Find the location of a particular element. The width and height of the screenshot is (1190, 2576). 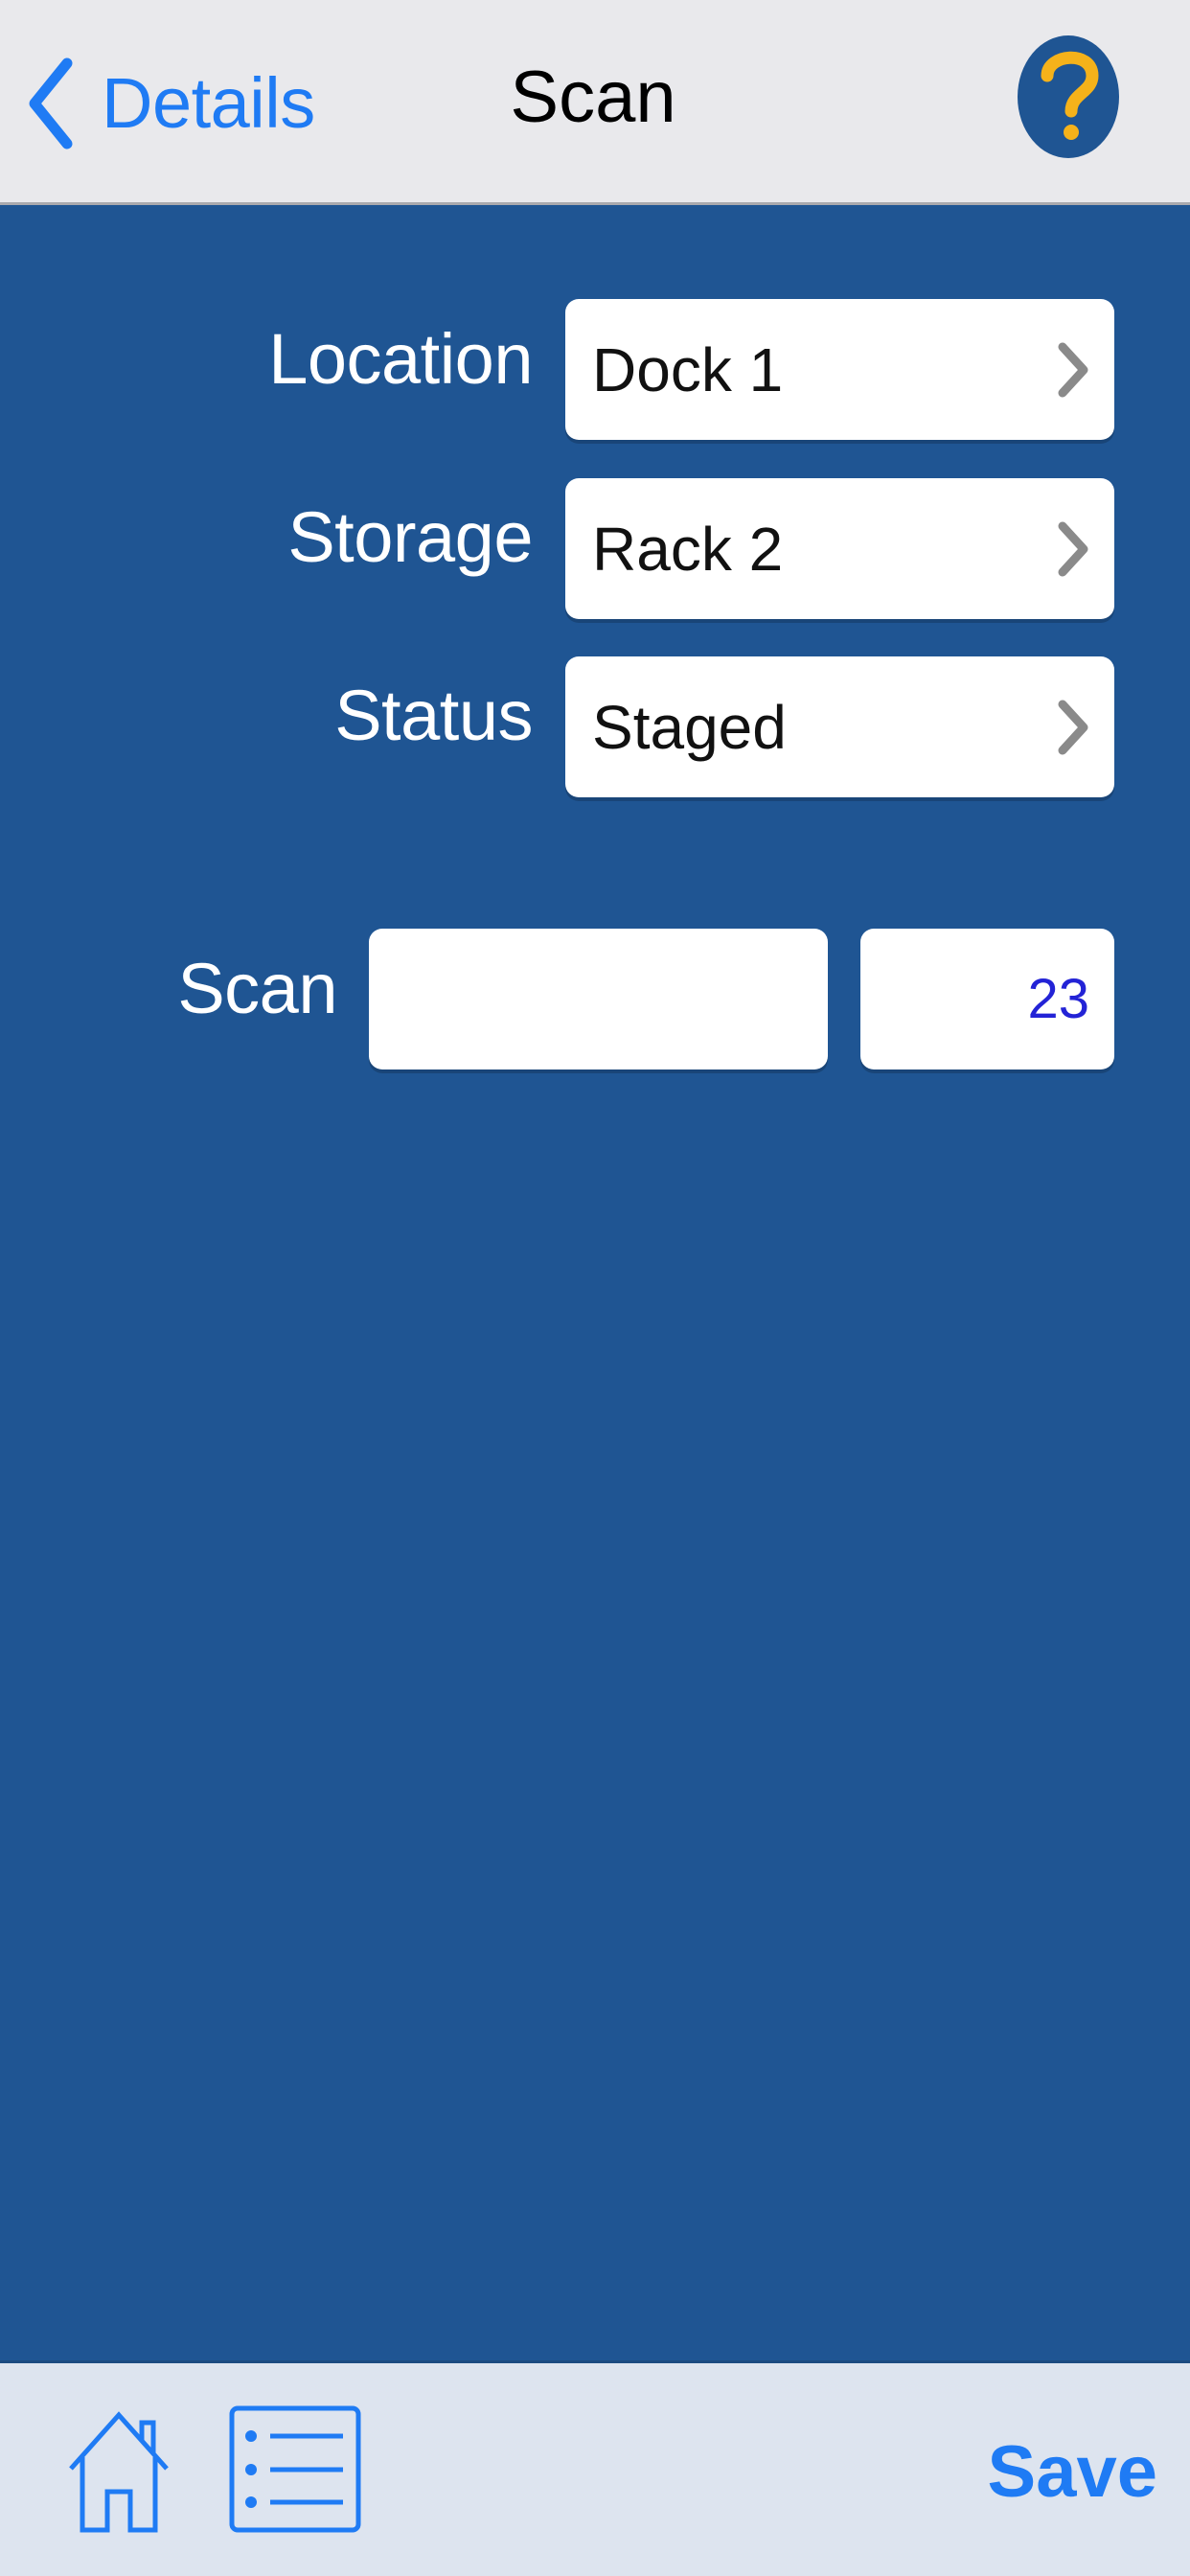

scan-input is located at coordinates (599, 1000).